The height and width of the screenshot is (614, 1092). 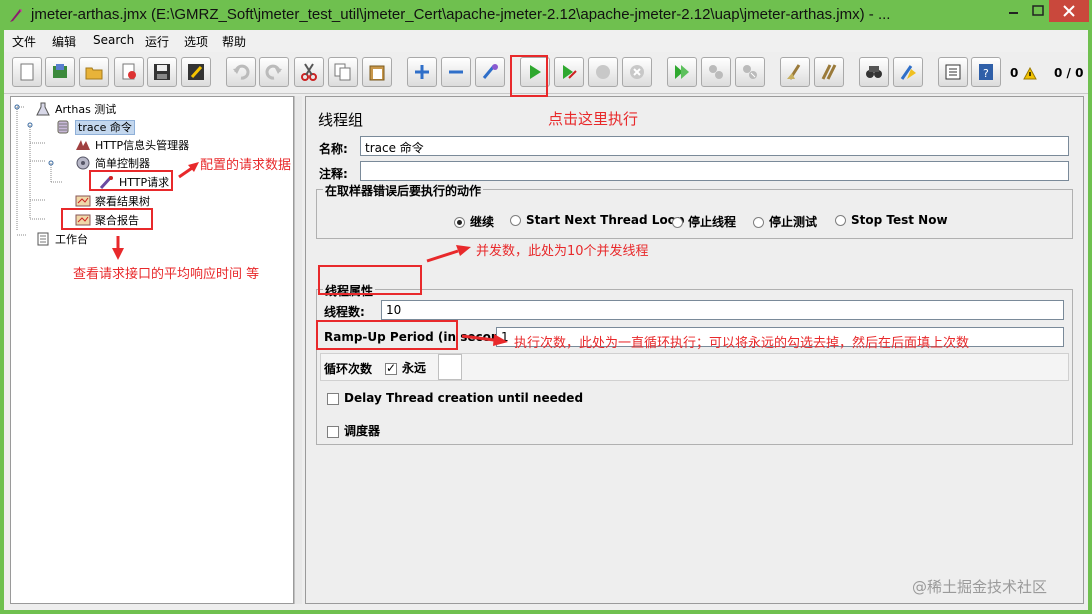 What do you see at coordinates (980, 587) in the screenshot?
I see `watermark: @稀土掘金技术社区` at bounding box center [980, 587].